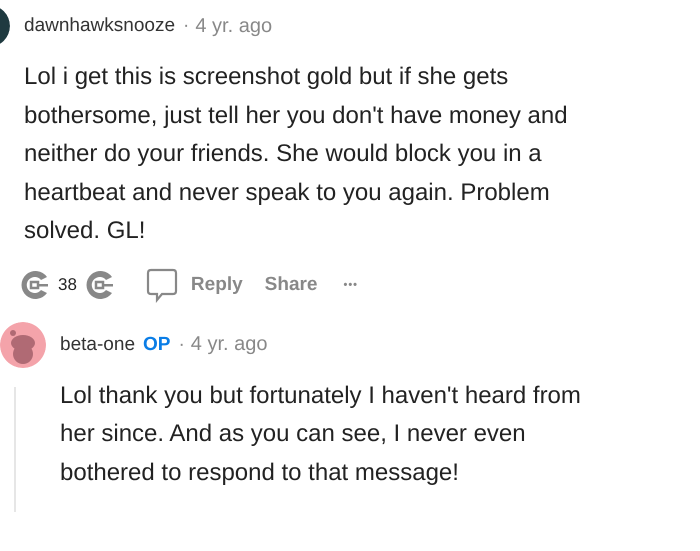  What do you see at coordinates (98, 345) in the screenshot?
I see `username: beta-one` at bounding box center [98, 345].